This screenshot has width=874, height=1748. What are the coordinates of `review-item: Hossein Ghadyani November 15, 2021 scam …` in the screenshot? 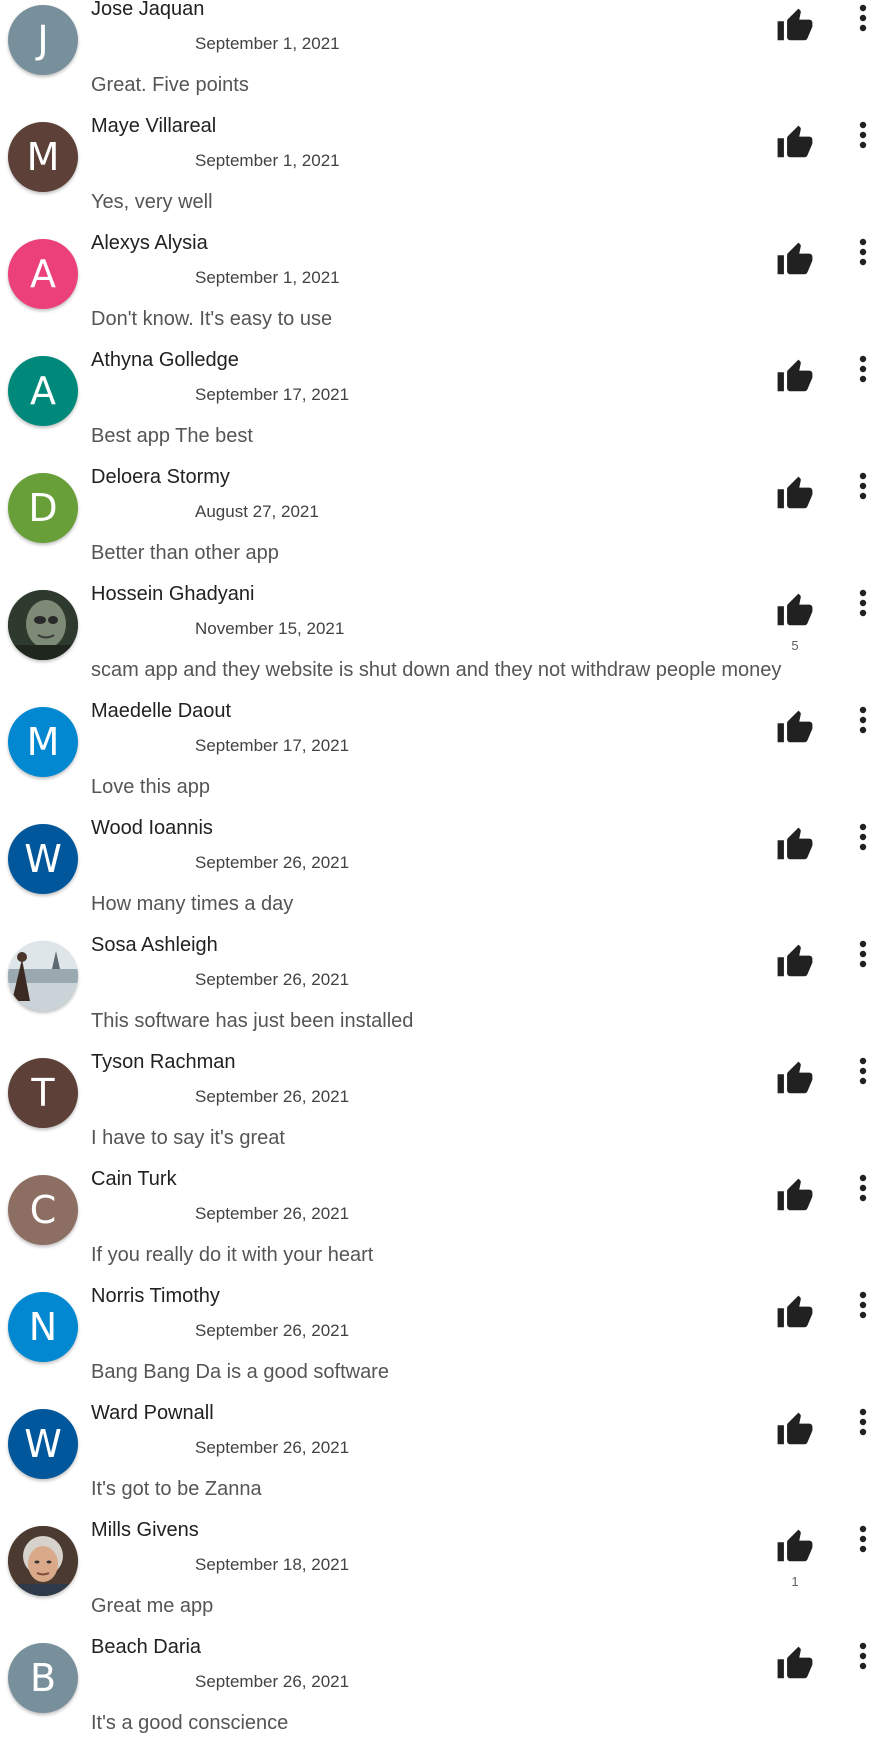 It's located at (437, 636).